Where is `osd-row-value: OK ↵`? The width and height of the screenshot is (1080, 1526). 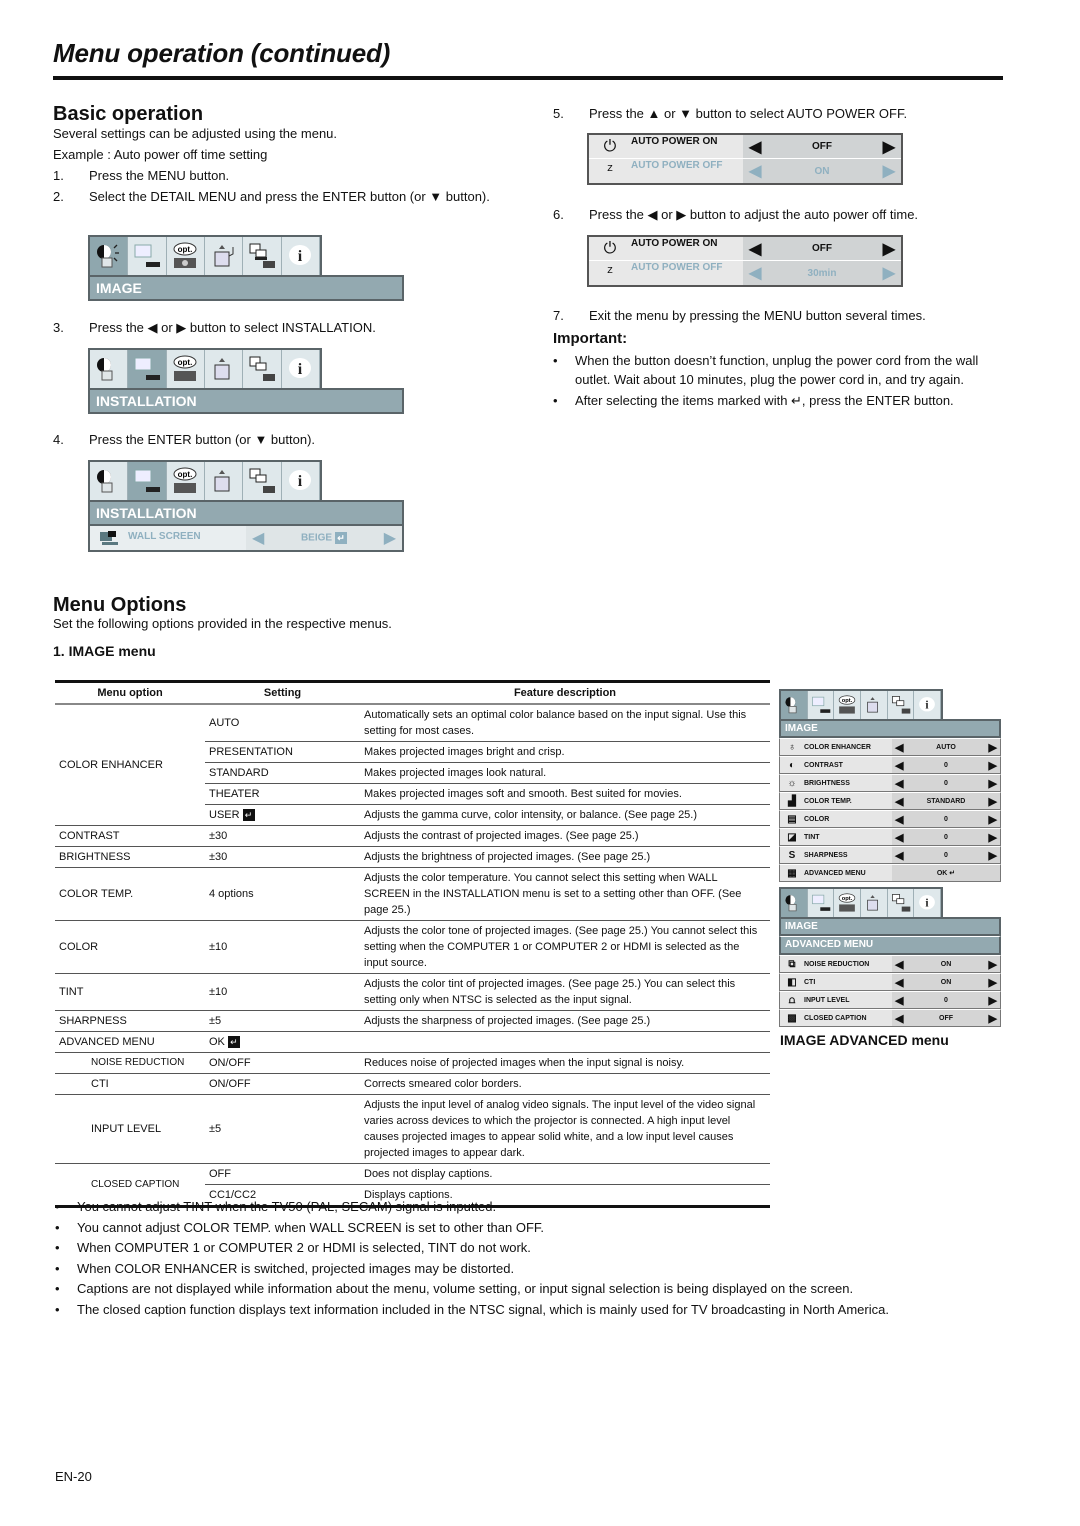 osd-row-value: OK ↵ is located at coordinates (946, 873).